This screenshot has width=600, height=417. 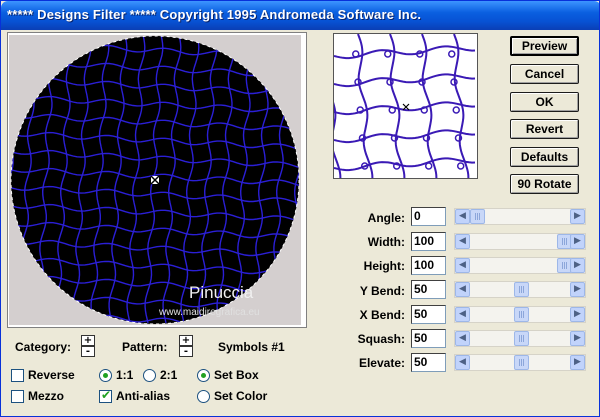 I want to click on width-slider-right-arrow-icon: ▶, so click(x=577, y=241).